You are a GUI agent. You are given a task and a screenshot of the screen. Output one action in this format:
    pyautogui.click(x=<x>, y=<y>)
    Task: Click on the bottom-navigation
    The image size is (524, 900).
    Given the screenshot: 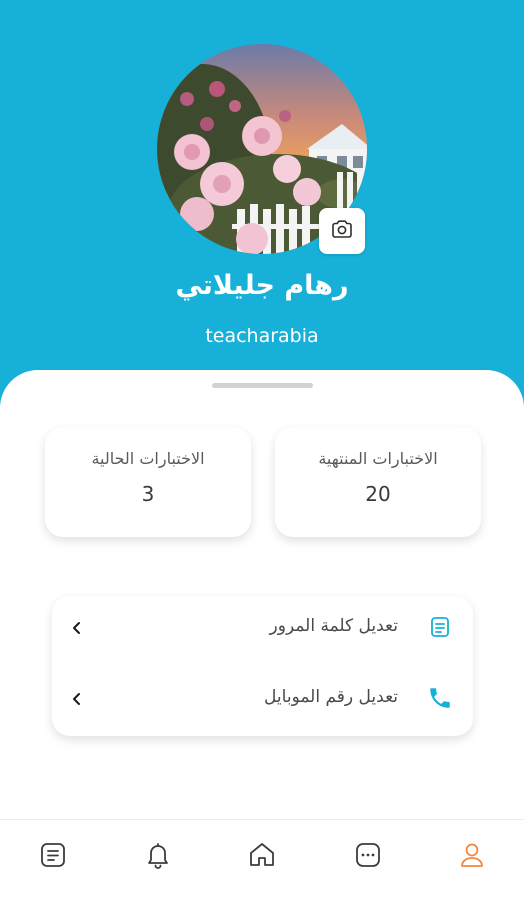 What is the action you would take?
    pyautogui.click(x=262, y=860)
    